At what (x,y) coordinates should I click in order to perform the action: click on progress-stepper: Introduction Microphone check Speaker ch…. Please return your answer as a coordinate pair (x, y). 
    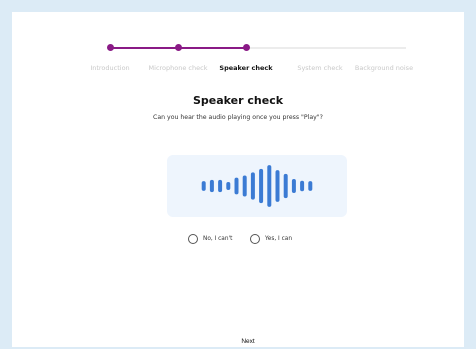
    Looking at the image, I should click on (238, 54).